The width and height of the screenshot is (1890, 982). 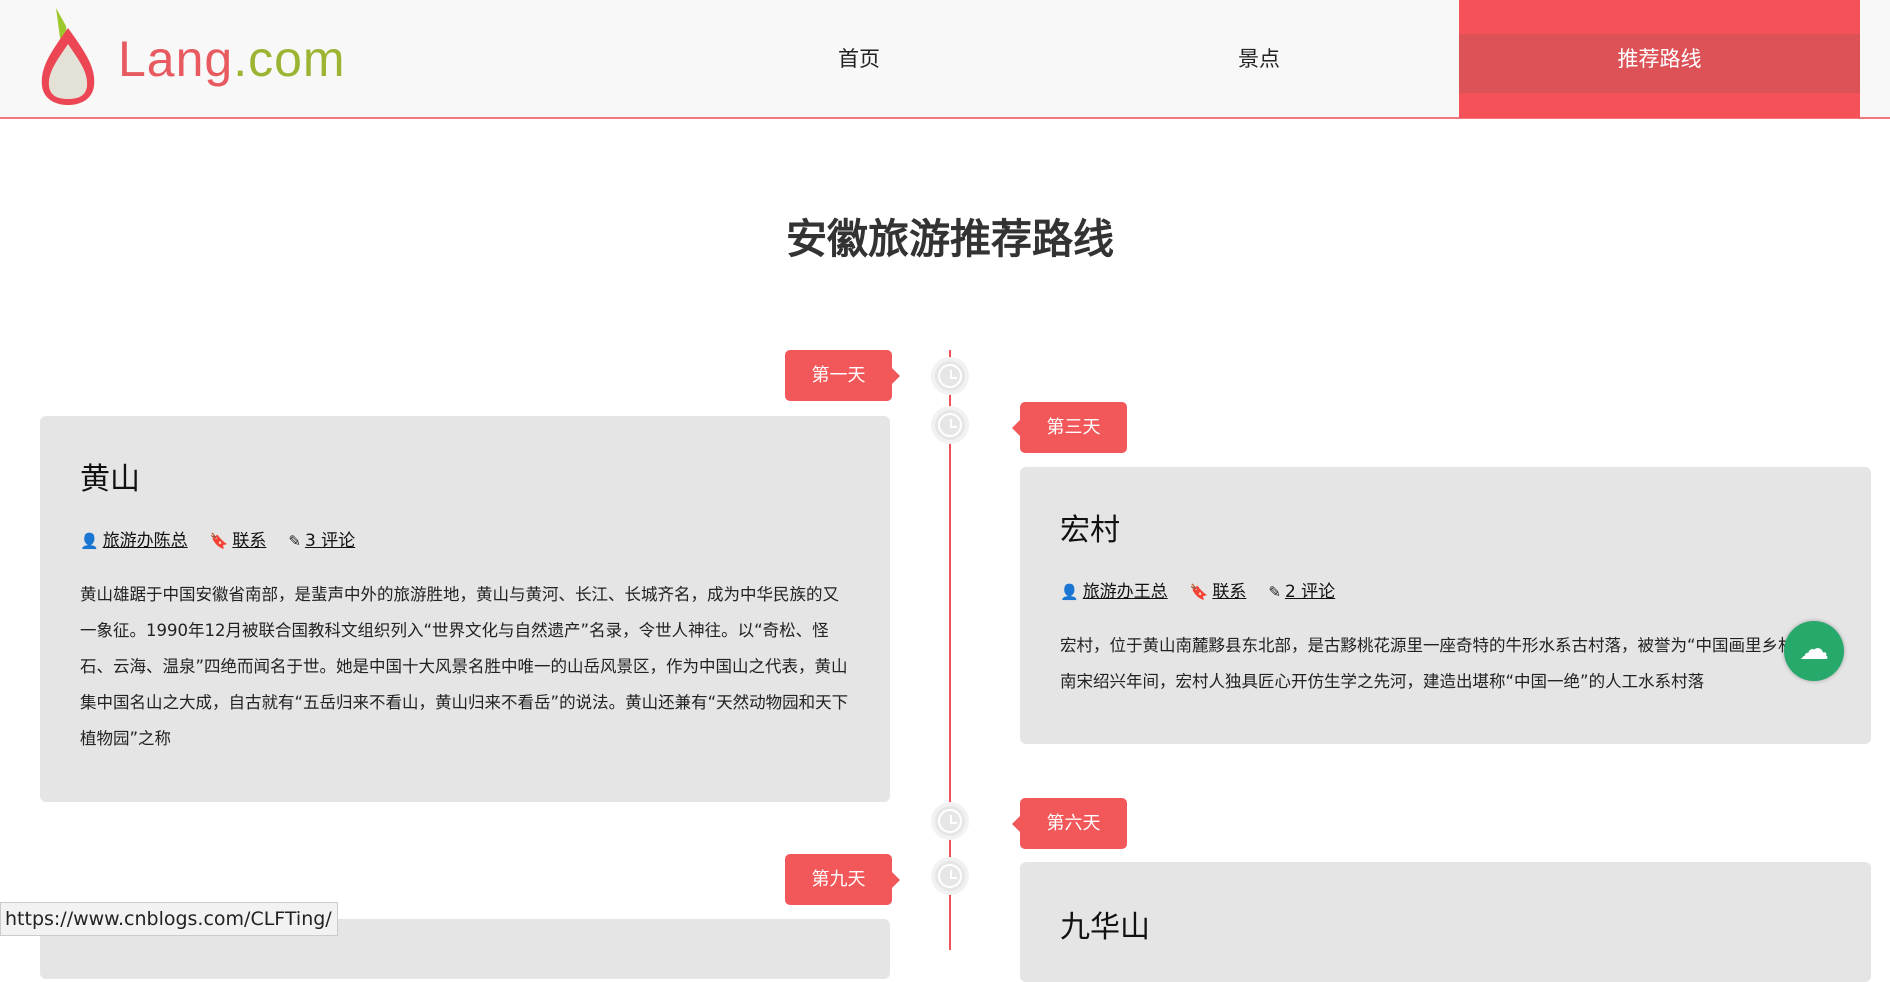 I want to click on nav-label: 首页, so click(x=859, y=59).